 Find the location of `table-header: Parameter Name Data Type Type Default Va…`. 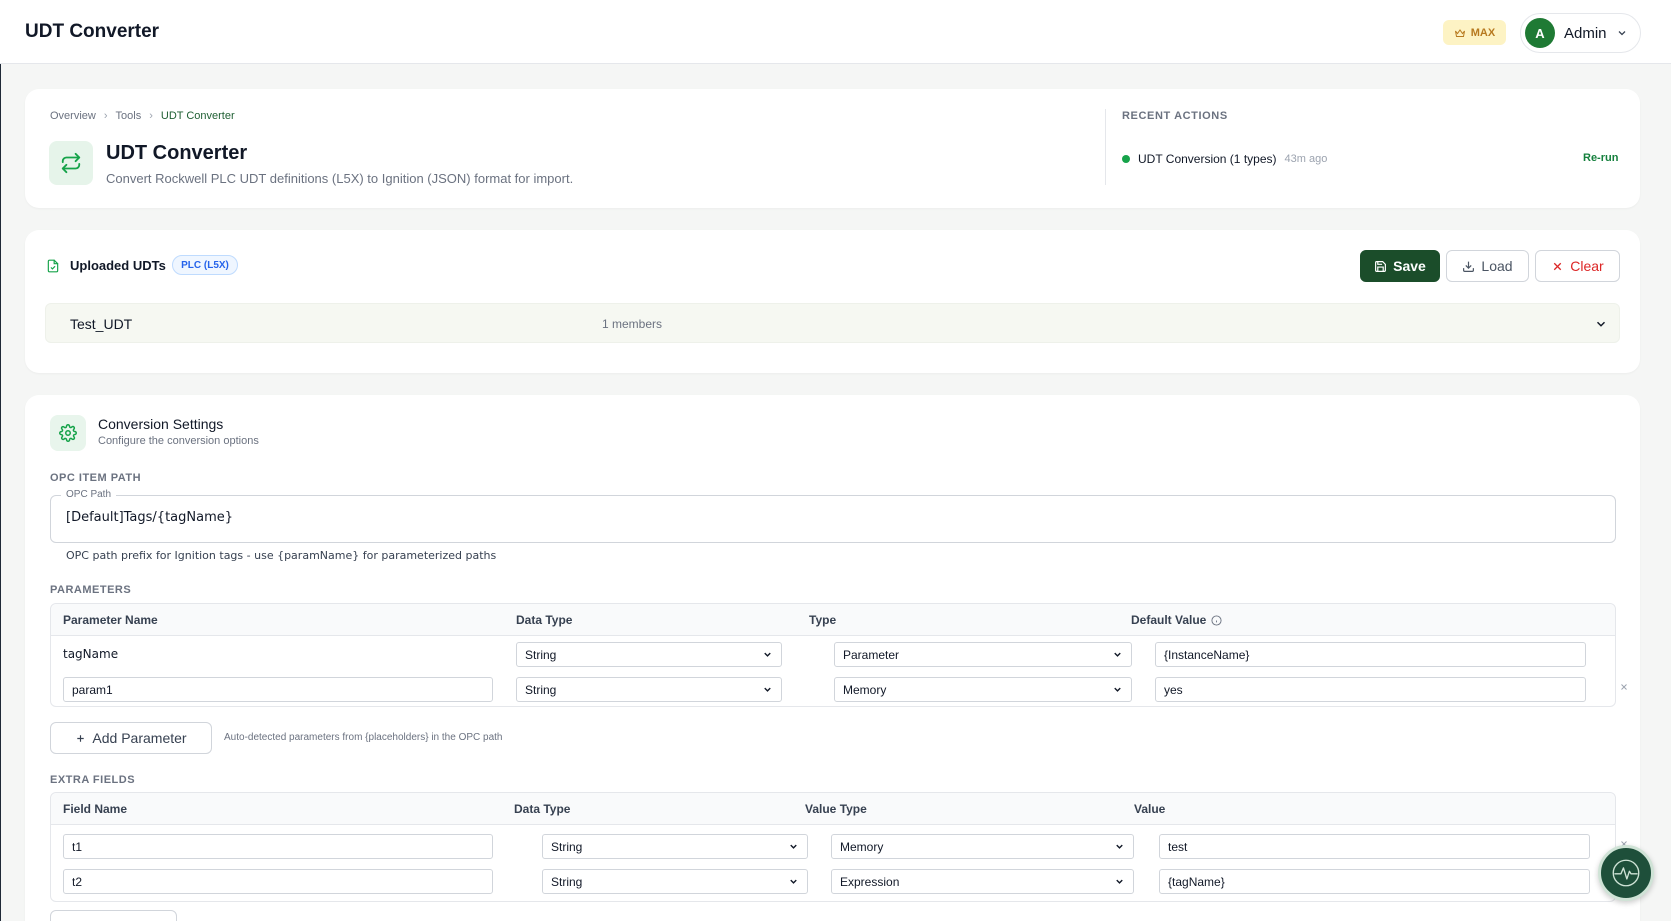

table-header: Parameter Name Data Type Type Default Va… is located at coordinates (833, 620).